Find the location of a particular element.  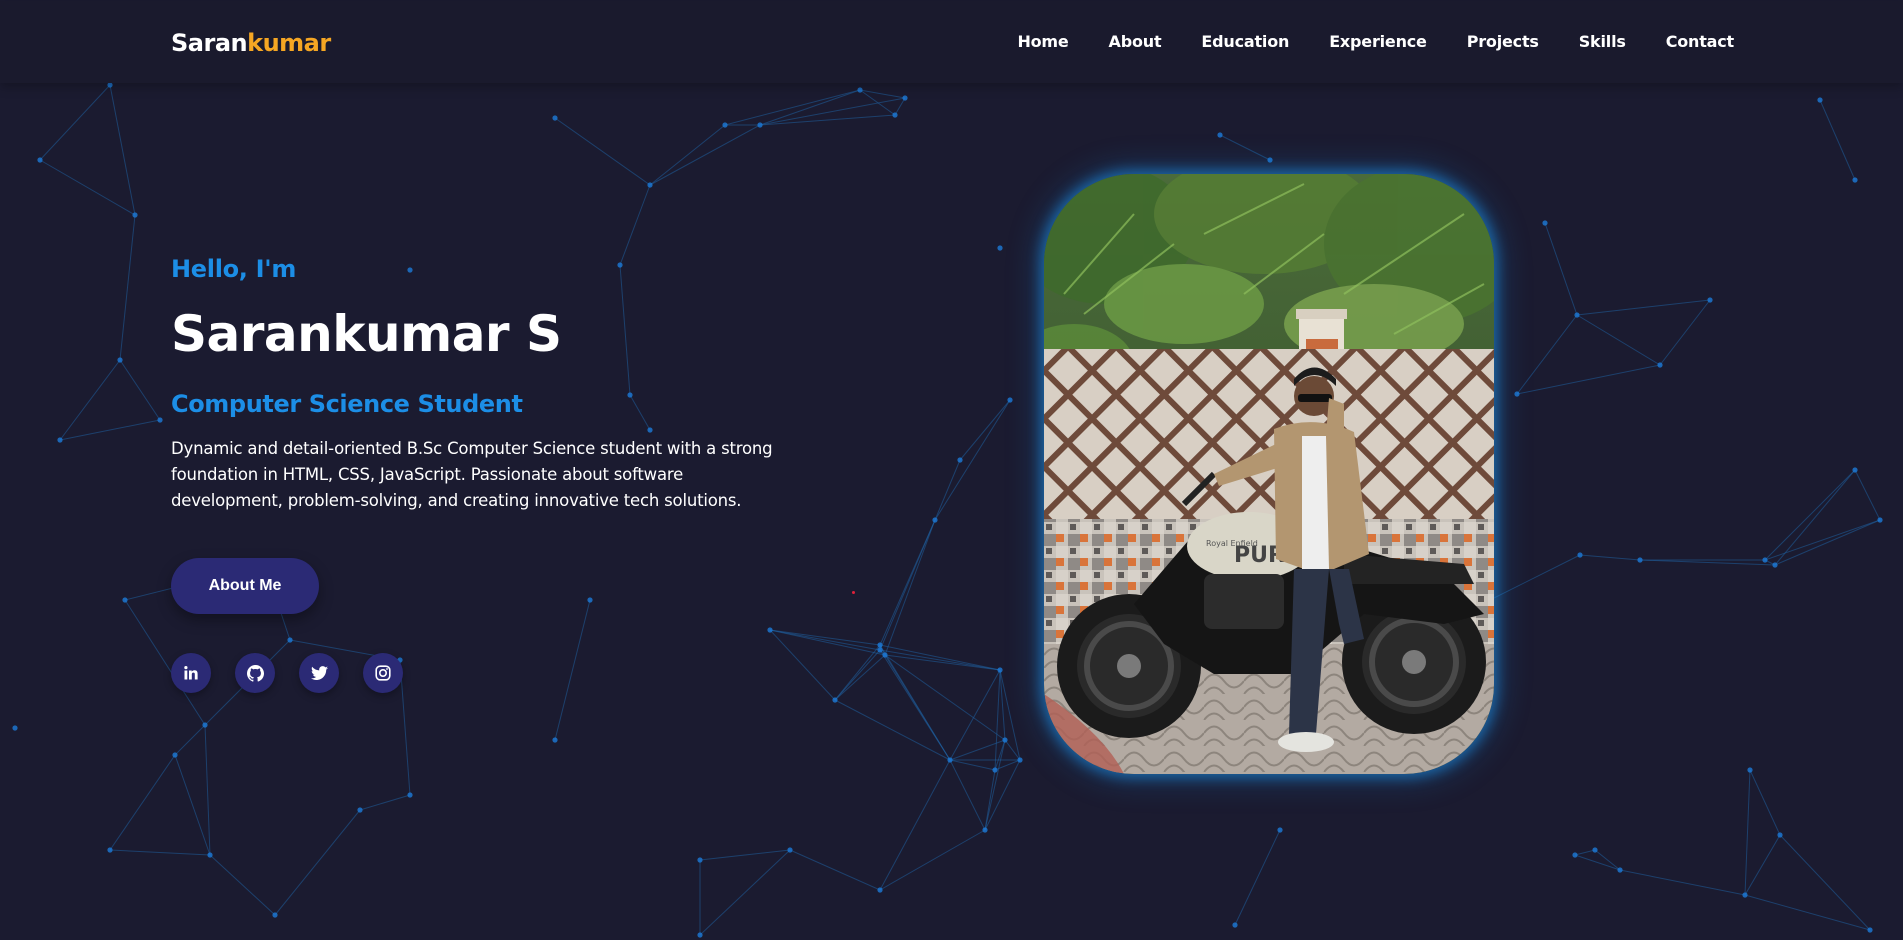

nav-contact: Contact is located at coordinates (1700, 41).